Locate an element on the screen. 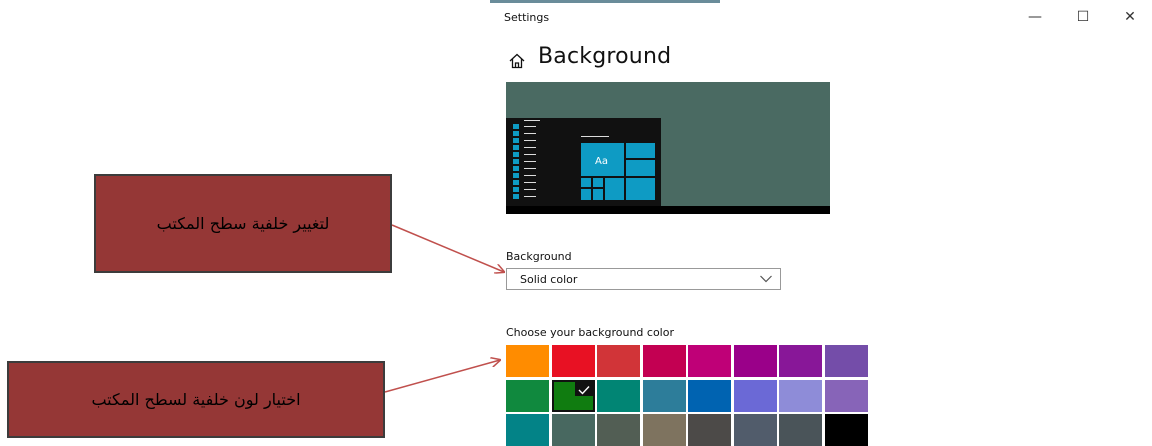 This screenshot has height=446, width=1152. callout-choose-color: اختيار لون خلفية لسطح المكتب is located at coordinates (196, 399).